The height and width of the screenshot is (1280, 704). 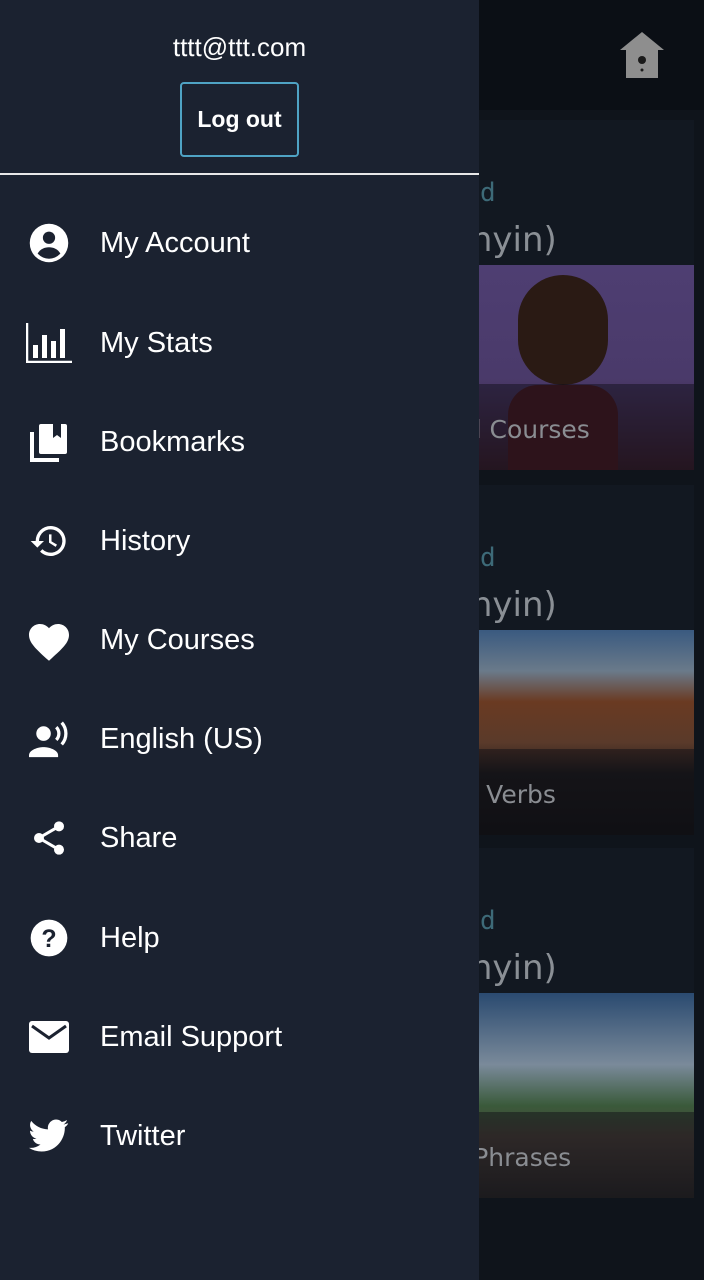 What do you see at coordinates (239, 442) in the screenshot?
I see `menu-item-bookmarks: Bookmarks` at bounding box center [239, 442].